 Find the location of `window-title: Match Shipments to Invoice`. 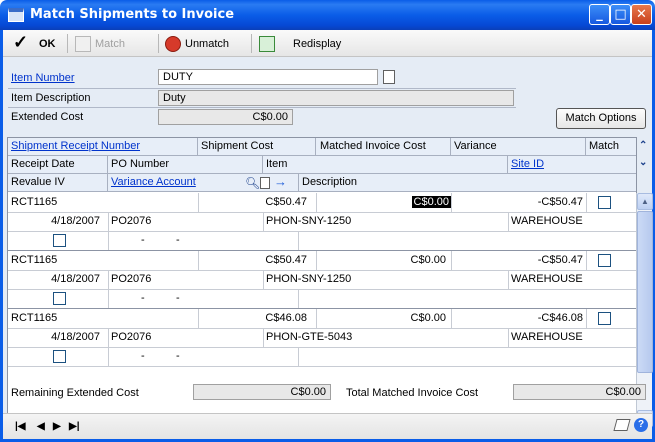

window-title: Match Shipments to Invoice is located at coordinates (132, 14).